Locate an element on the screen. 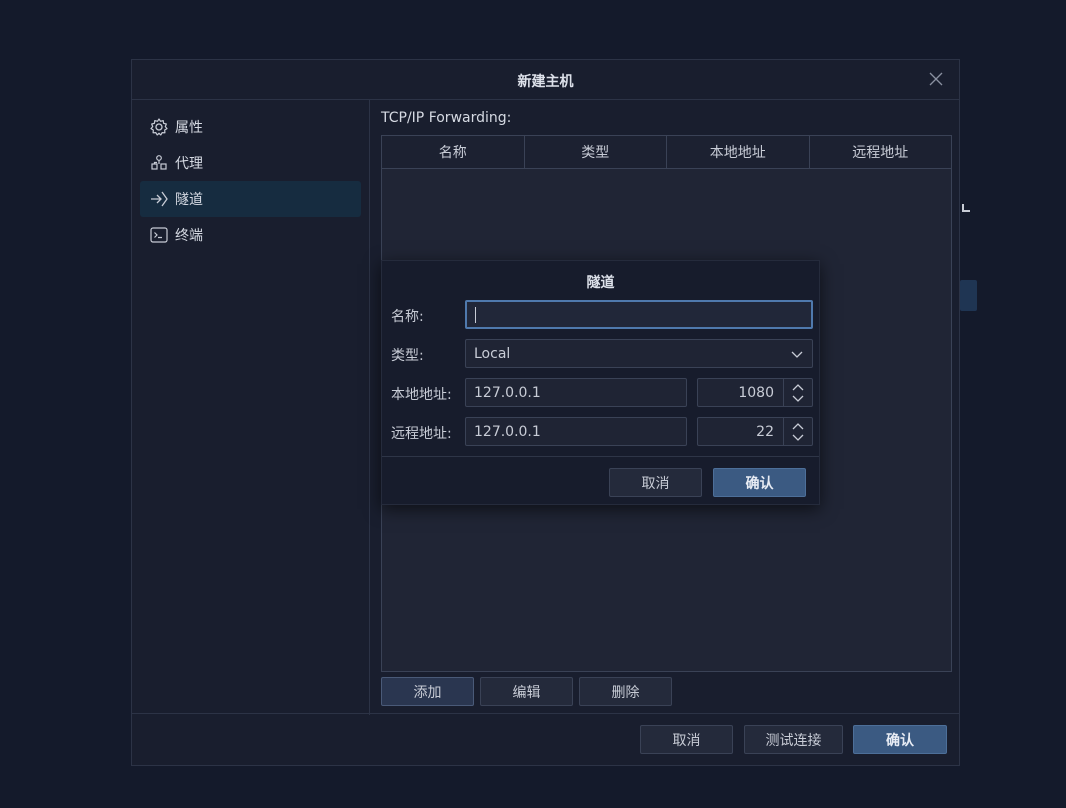 The height and width of the screenshot is (808, 1066). tunnel-dialog-title: 隧道 is located at coordinates (600, 283).